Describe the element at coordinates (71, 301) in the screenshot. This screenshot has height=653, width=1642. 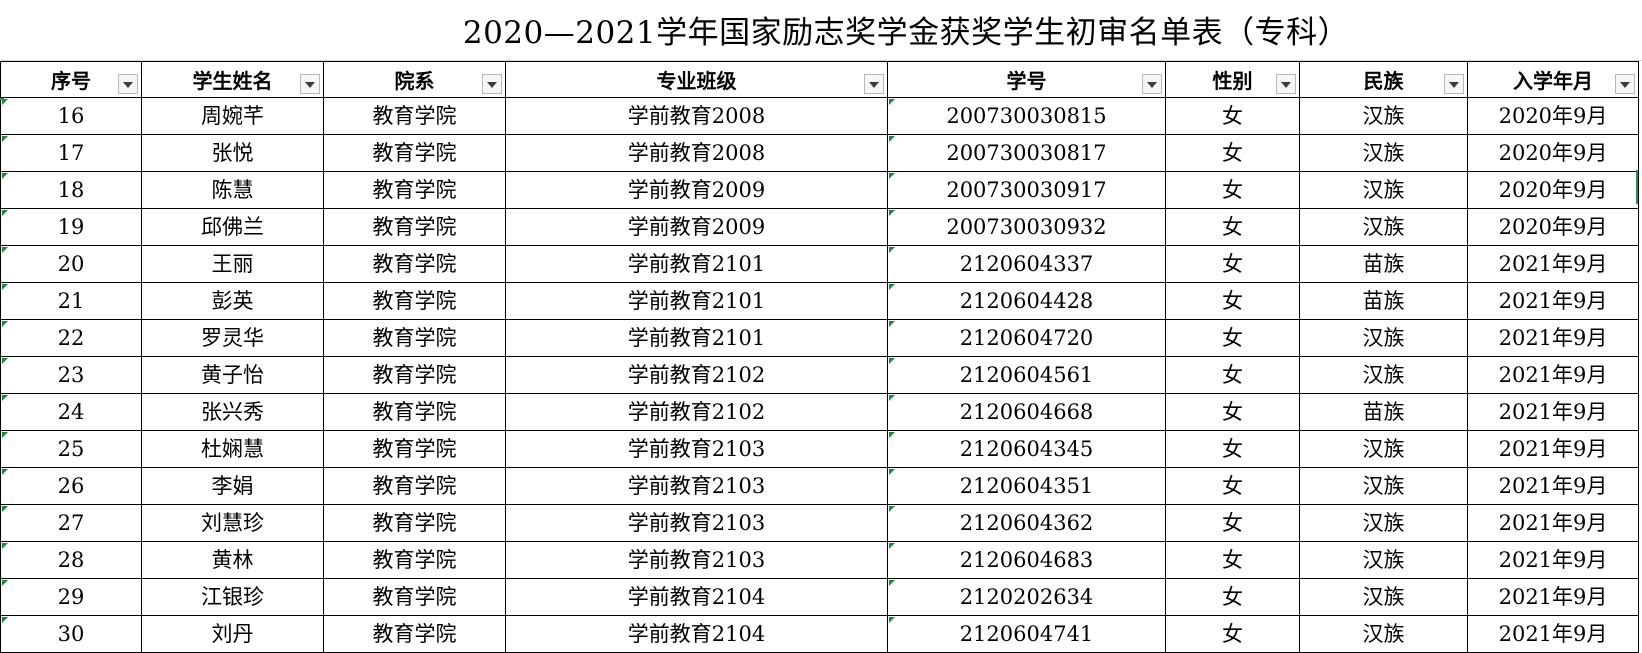
I see `table-cell: 21` at that location.